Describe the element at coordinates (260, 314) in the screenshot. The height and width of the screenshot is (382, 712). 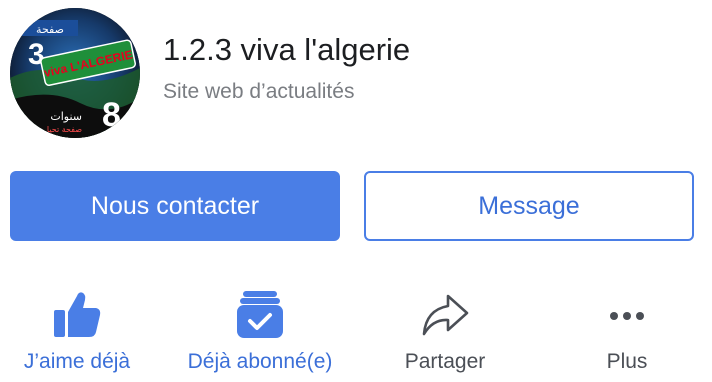
I see `followed-check-icon` at that location.